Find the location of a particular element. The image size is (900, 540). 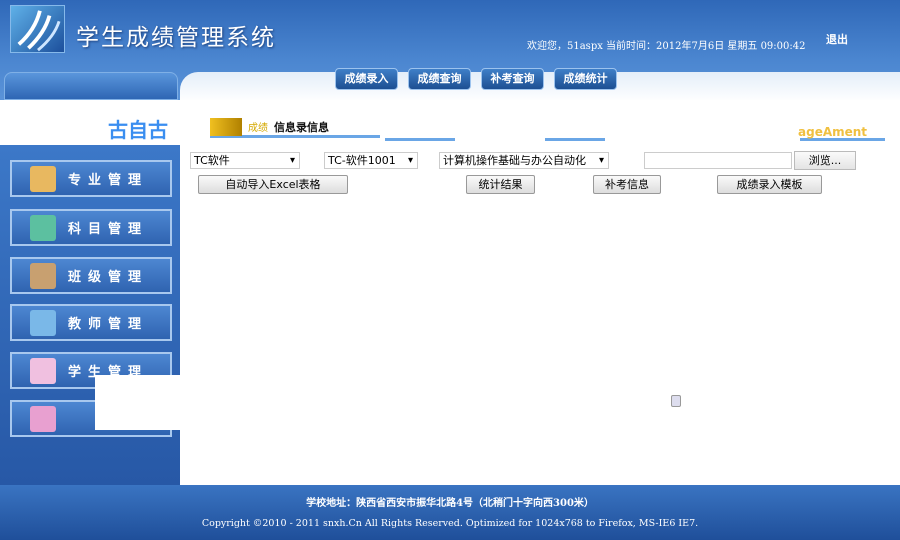

stats-button: 统计结果 is located at coordinates (500, 184).